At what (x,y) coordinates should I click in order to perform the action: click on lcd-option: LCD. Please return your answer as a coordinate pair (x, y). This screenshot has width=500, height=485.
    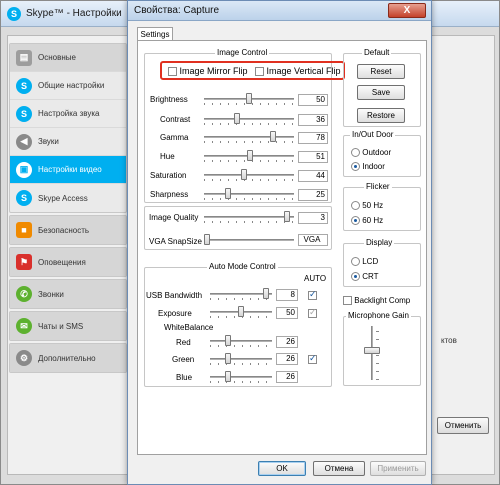
    Looking at the image, I should click on (365, 262).